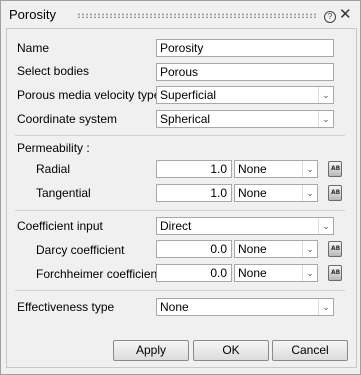  Describe the element at coordinates (276, 193) in the screenshot. I see `tangential-unit-select: None ⌄` at that location.